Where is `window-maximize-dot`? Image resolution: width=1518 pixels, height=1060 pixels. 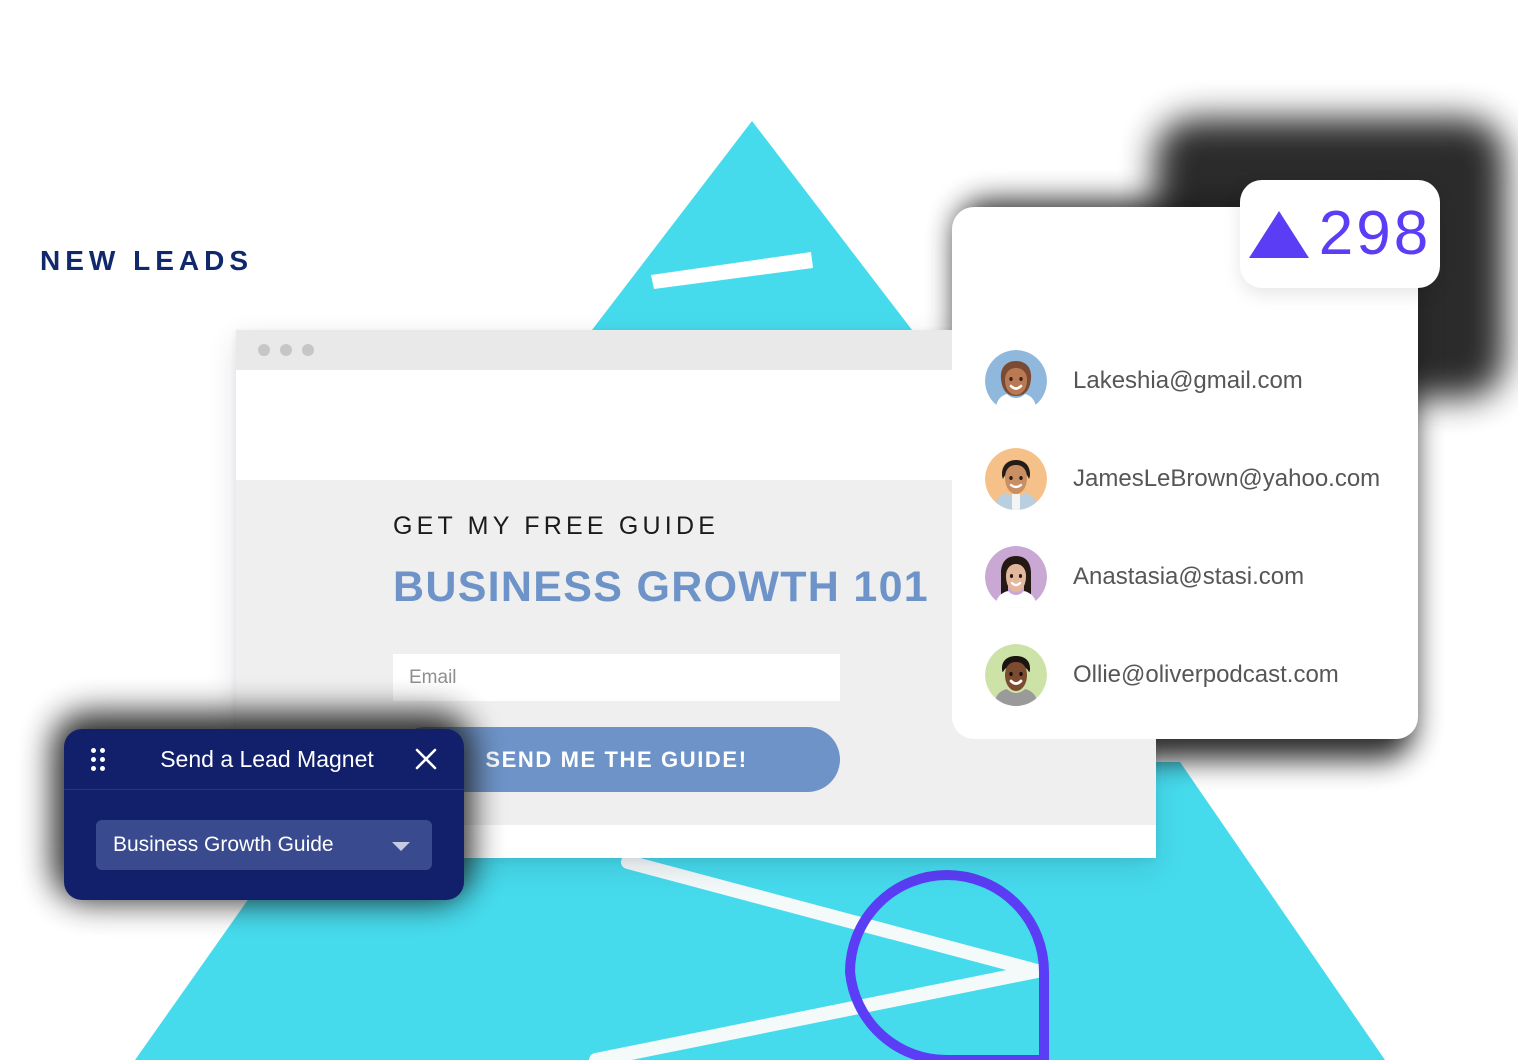
window-maximize-dot is located at coordinates (308, 350).